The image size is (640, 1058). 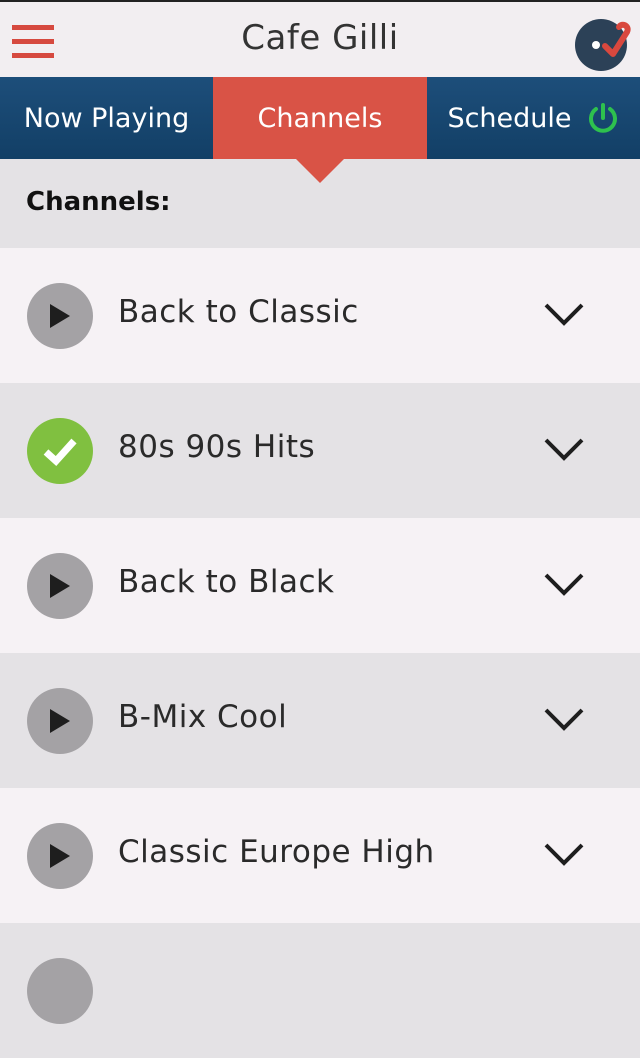 I want to click on channel-row: Classic Europe High, so click(x=320, y=855).